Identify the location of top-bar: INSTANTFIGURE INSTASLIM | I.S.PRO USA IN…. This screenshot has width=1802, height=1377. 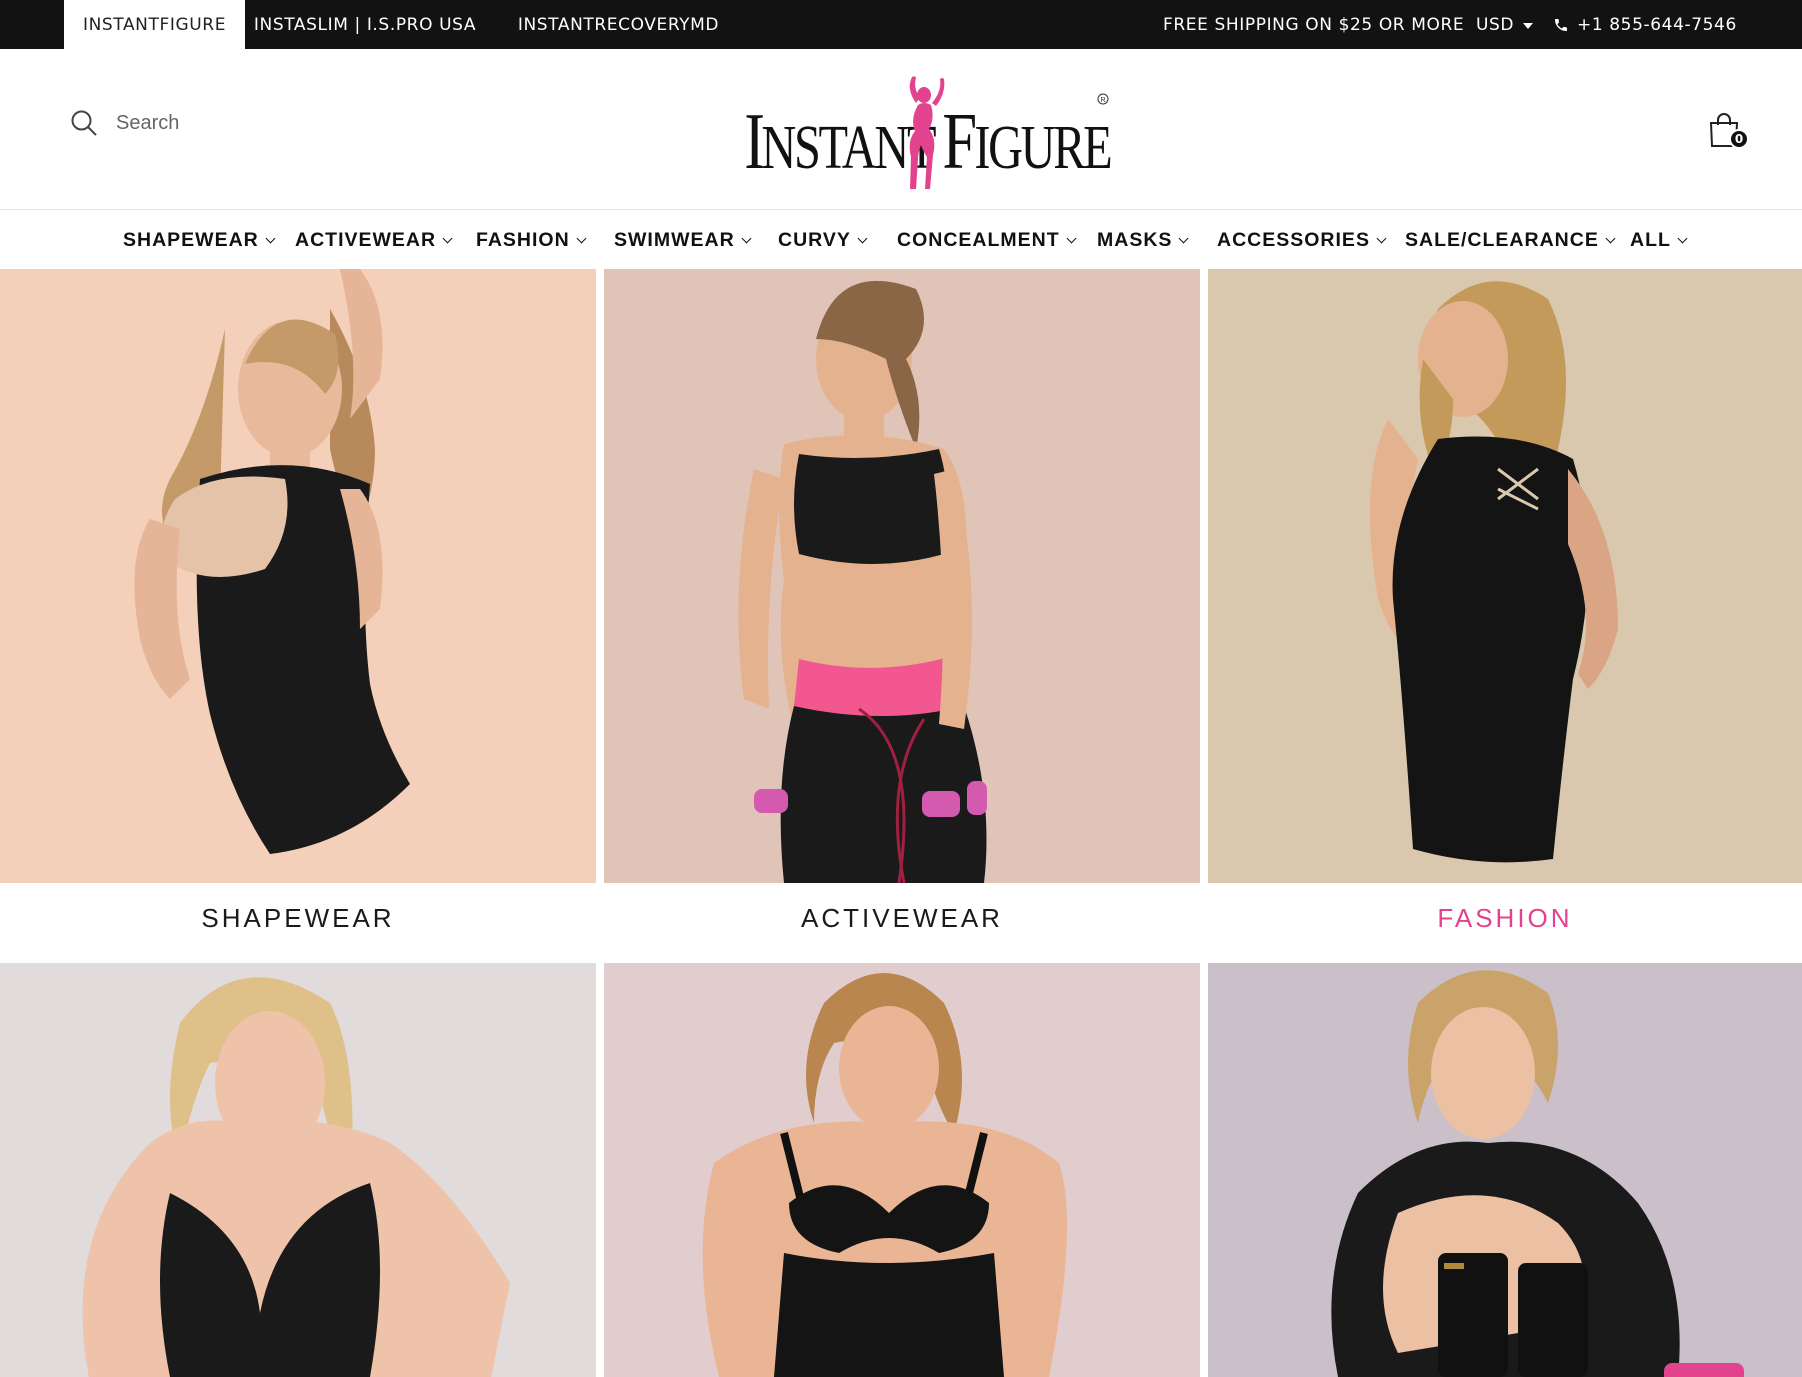
(901, 24).